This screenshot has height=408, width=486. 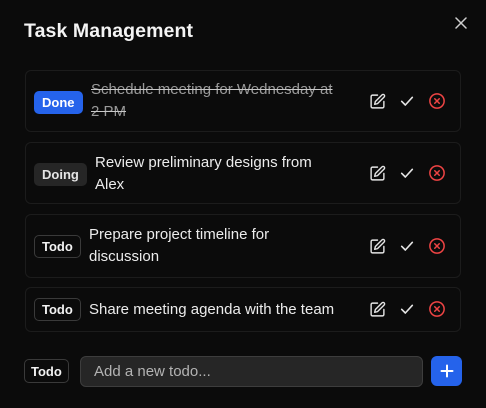 What do you see at coordinates (109, 31) in the screenshot?
I see `dialog-title: Task Management` at bounding box center [109, 31].